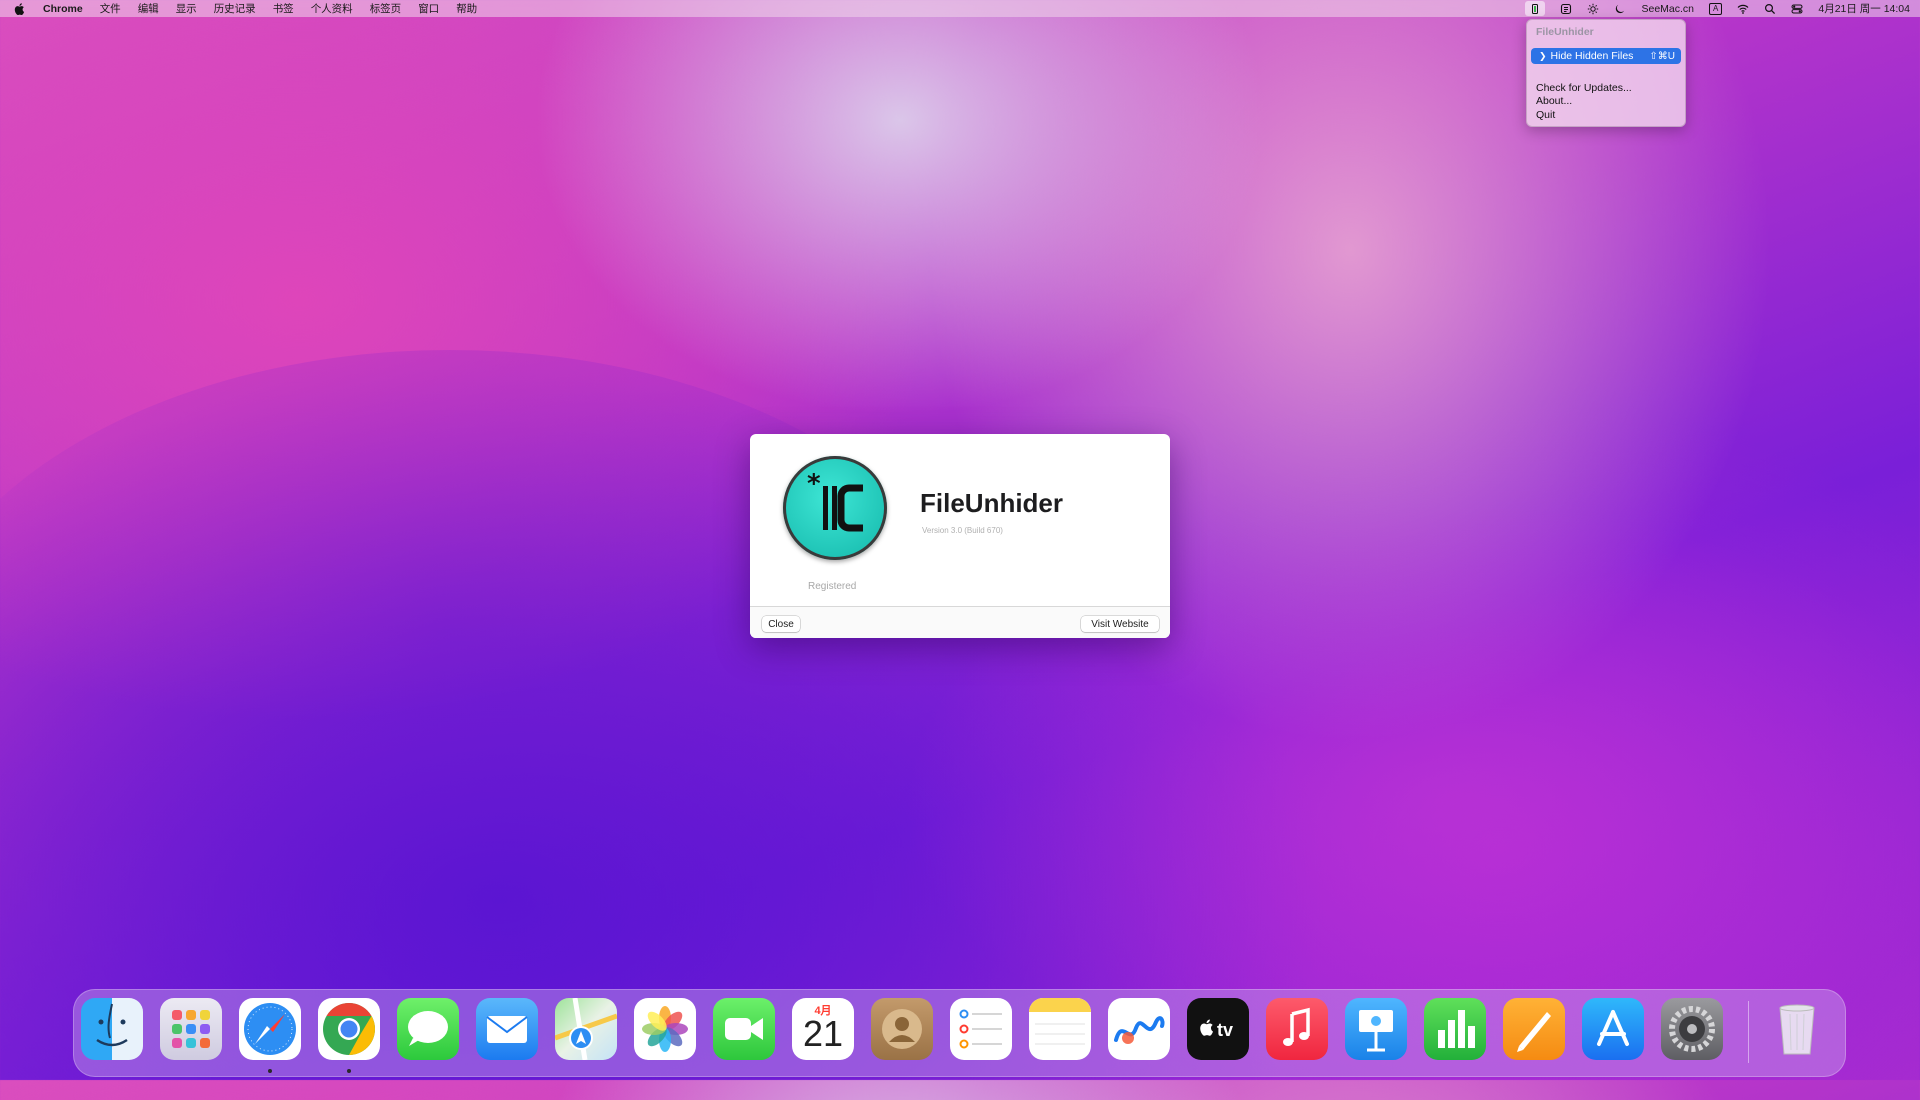 The width and height of the screenshot is (1920, 1100). I want to click on safari-running-indicator, so click(270, 1071).